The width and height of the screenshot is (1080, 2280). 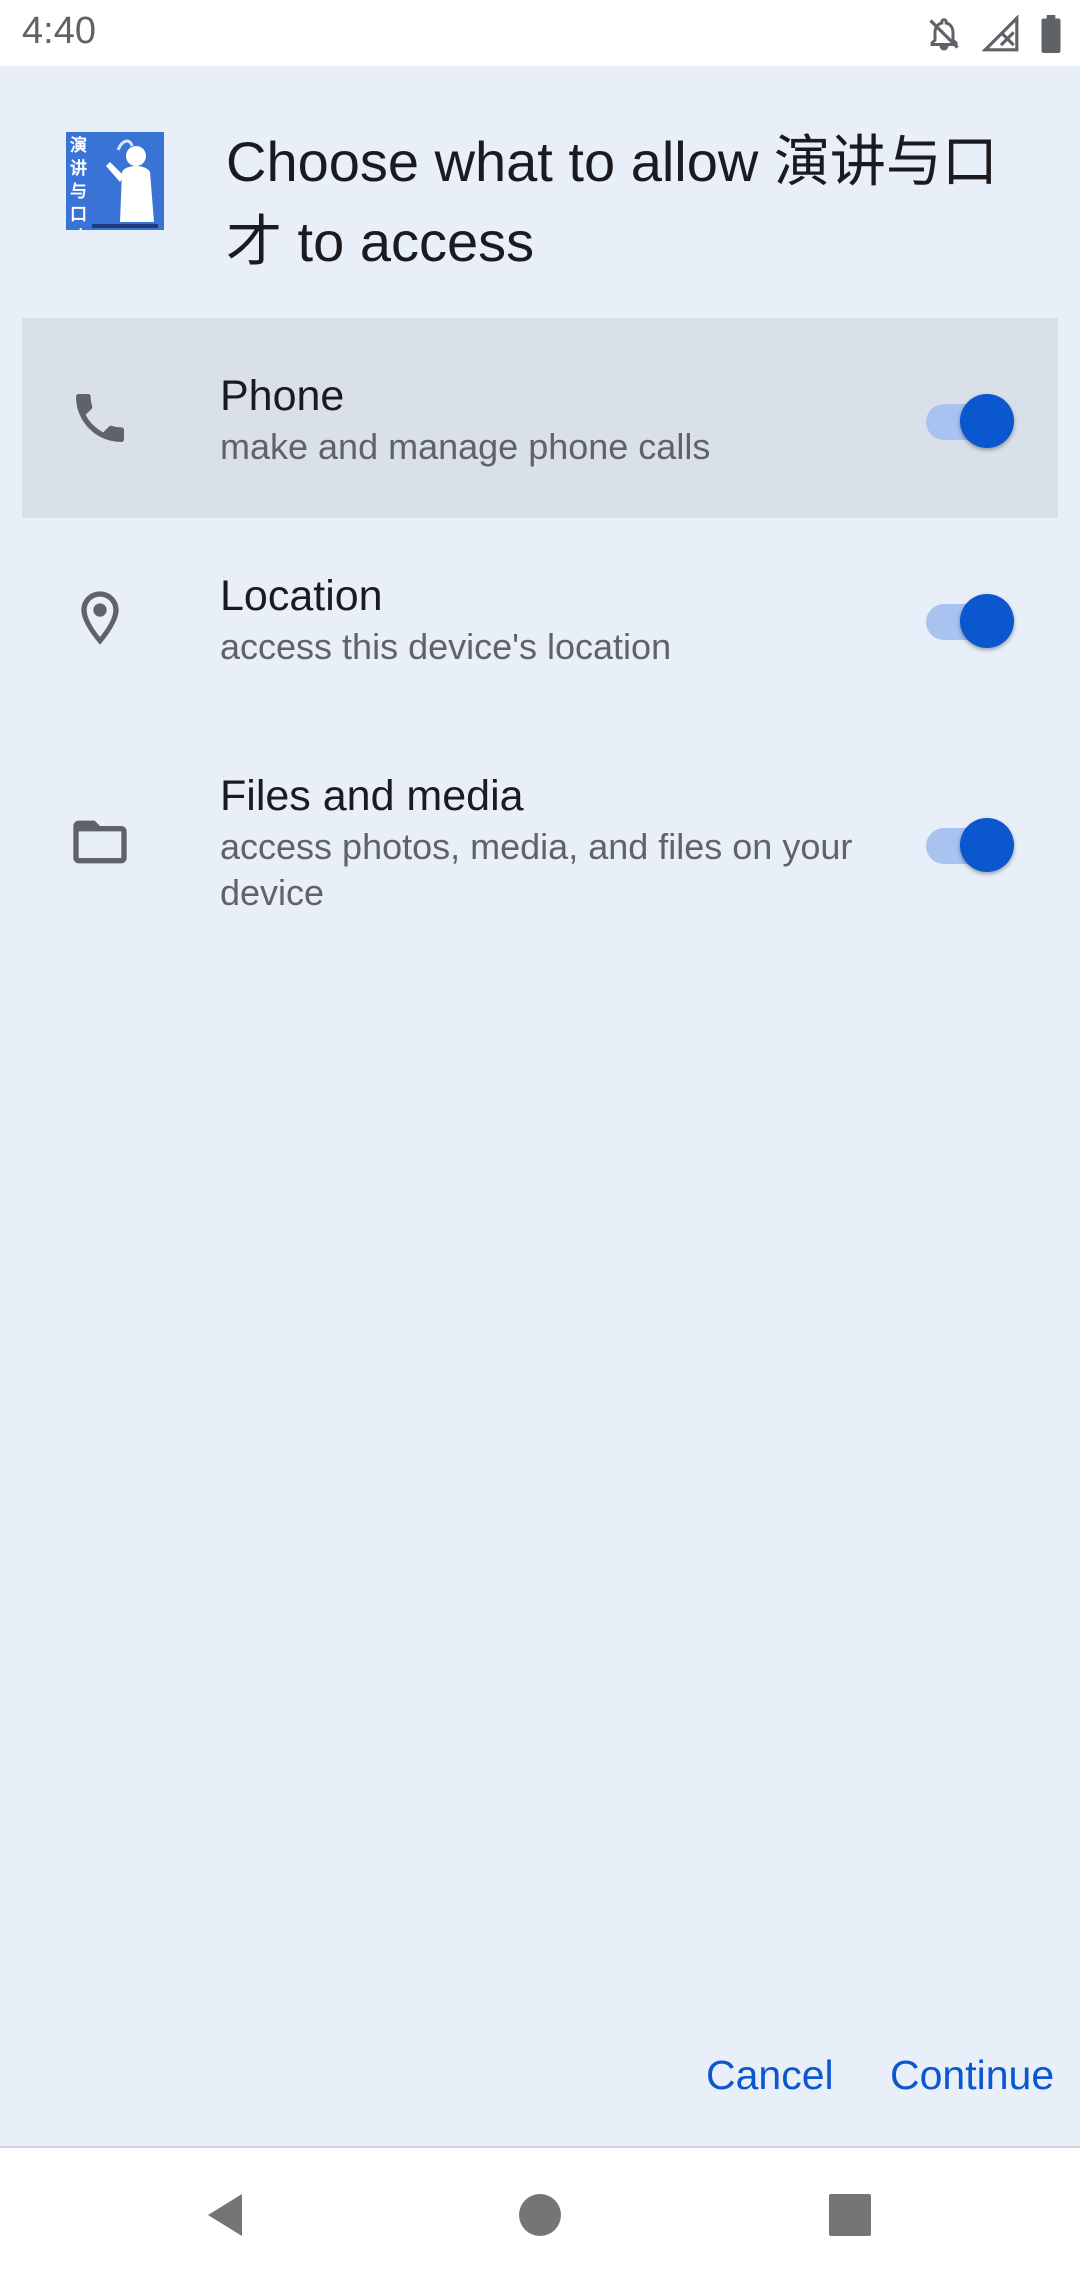 What do you see at coordinates (227, 2215) in the screenshot?
I see `back-icon` at bounding box center [227, 2215].